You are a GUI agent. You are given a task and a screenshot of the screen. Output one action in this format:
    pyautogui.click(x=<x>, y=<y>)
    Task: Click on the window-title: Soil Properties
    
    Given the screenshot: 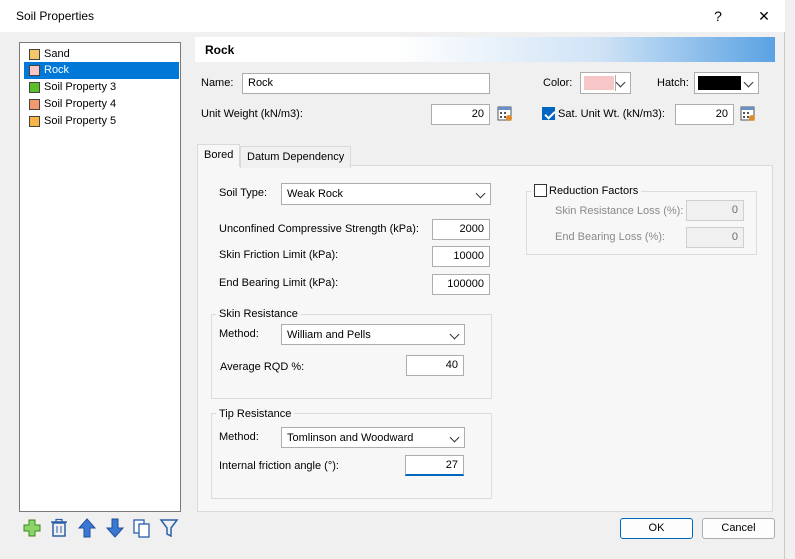 What is the action you would take?
    pyautogui.click(x=55, y=16)
    